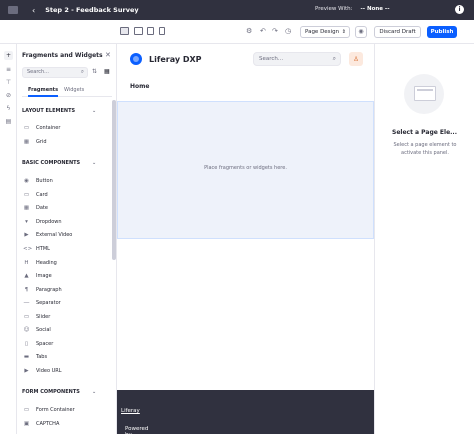  I want to click on panel-tabs: Fragments Widgets, so click(67, 91).